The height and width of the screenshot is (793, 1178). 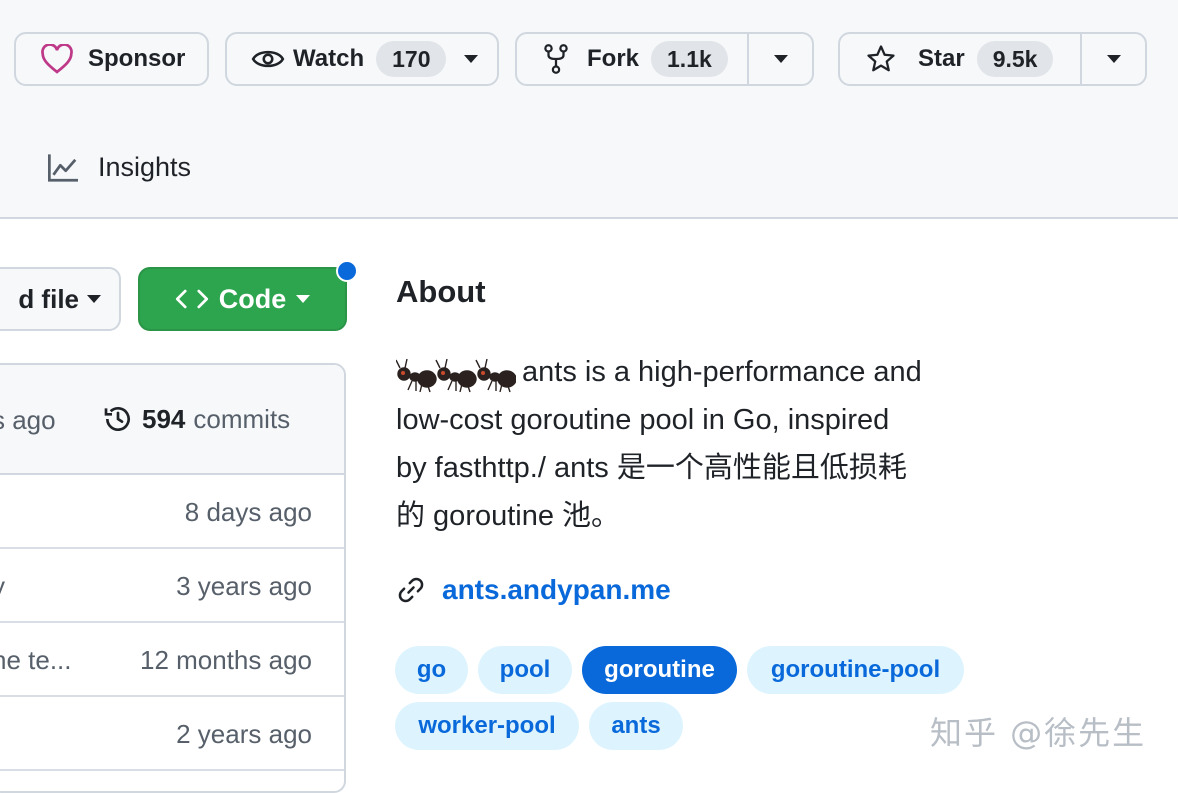 I want to click on star-button-group: Star 9.5k, so click(x=992, y=59).